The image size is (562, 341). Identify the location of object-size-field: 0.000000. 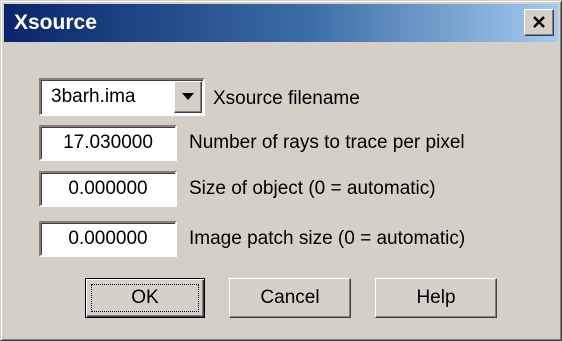
(108, 189).